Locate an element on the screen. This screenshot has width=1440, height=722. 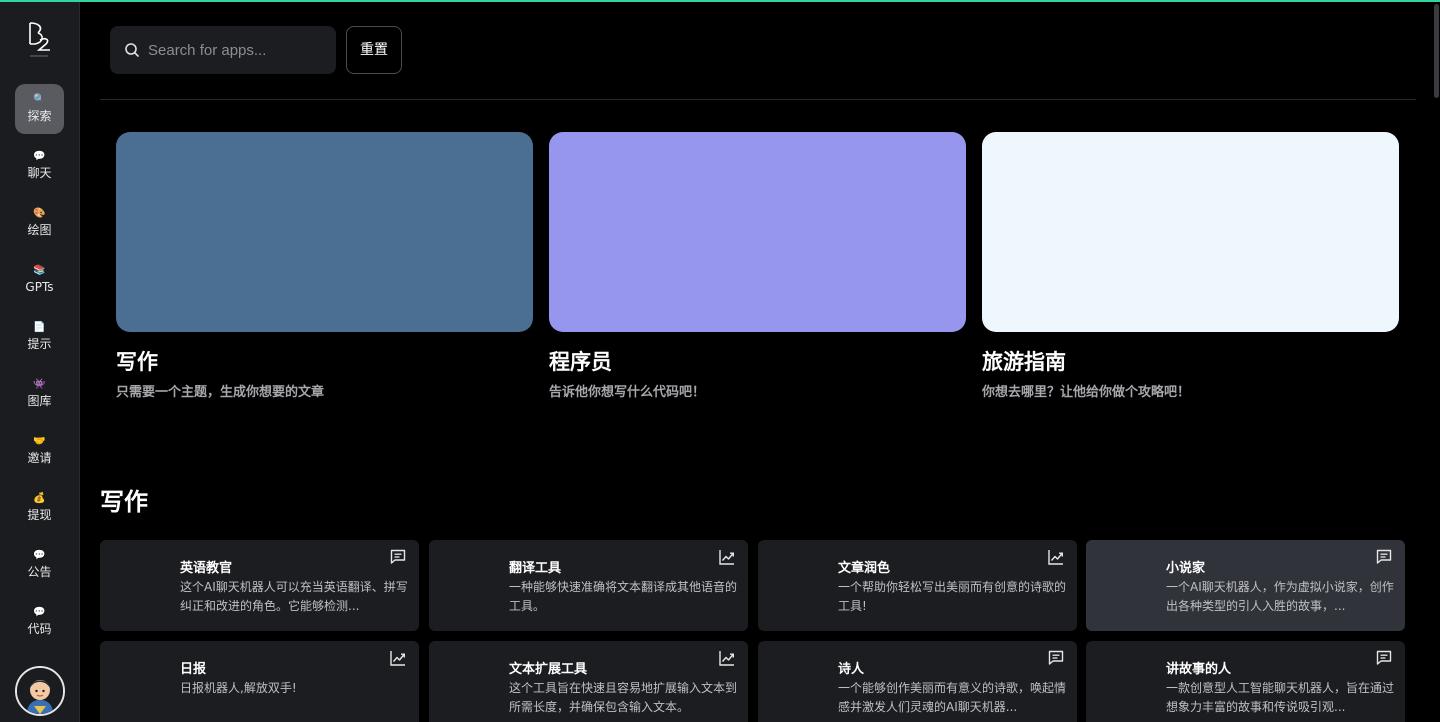
sidebar-item-3: 📚 GPTs is located at coordinates (39, 280).